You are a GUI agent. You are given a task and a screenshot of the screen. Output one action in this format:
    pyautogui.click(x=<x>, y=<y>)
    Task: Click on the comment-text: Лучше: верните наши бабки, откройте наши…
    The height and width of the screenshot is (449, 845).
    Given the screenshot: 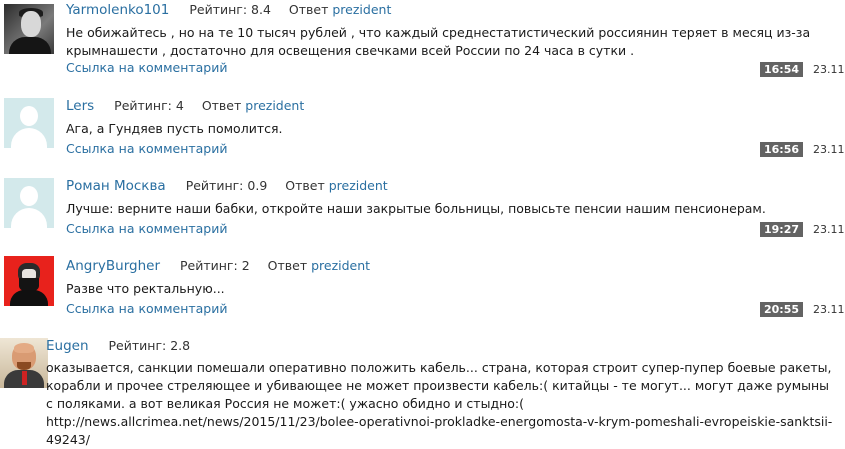 What is the action you would take?
    pyautogui.click(x=416, y=208)
    